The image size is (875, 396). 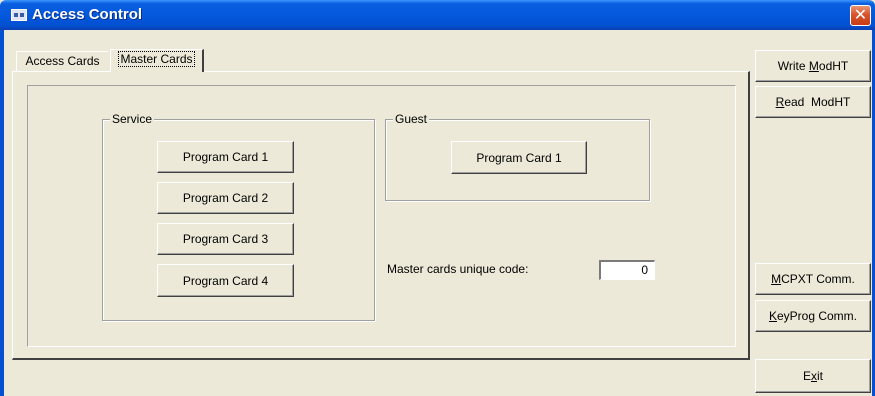 What do you see at coordinates (806, 376) in the screenshot?
I see `exit-label-pre: E` at bounding box center [806, 376].